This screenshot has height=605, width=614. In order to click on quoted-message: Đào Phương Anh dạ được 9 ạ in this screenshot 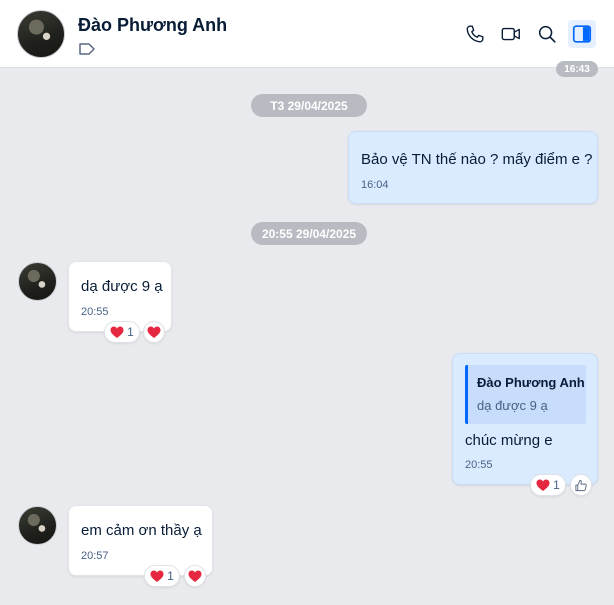, I will do `click(525, 394)`.